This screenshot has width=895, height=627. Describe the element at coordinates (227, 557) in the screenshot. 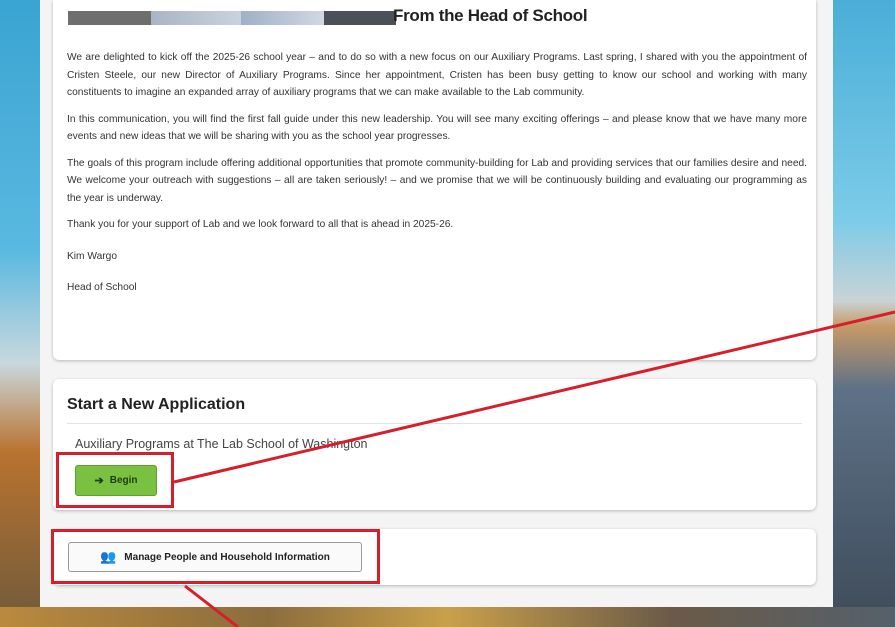

I see `manage-people-label: Manage People and Household Information` at that location.